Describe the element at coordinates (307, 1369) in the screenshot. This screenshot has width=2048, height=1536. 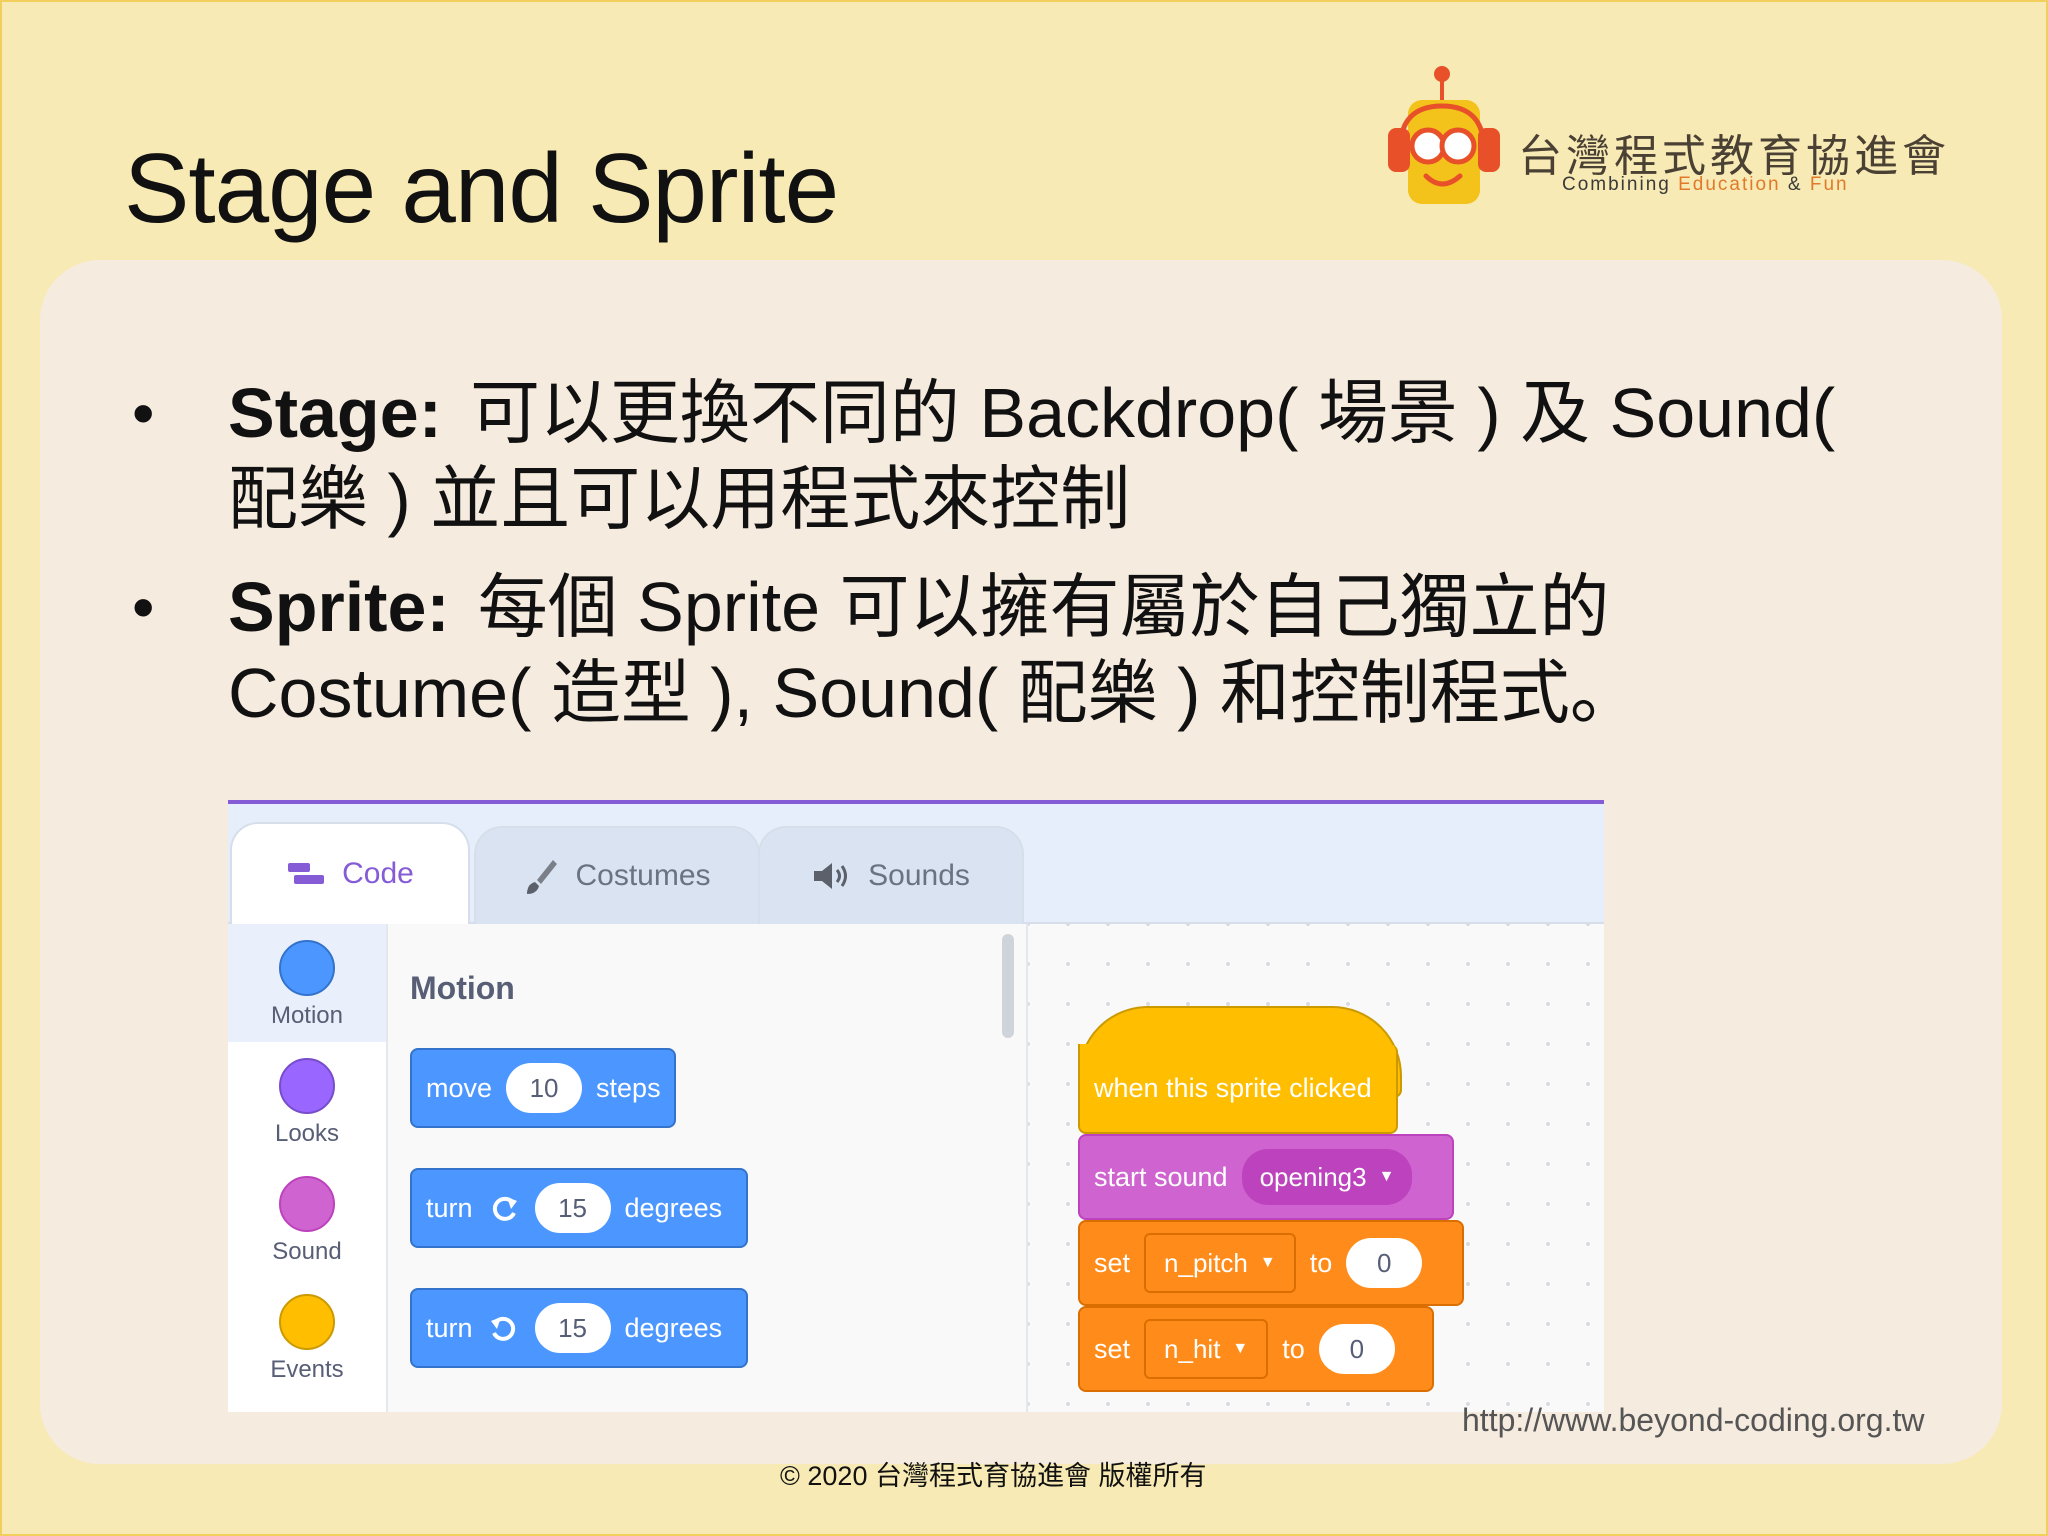
I see `category-label: Events` at that location.